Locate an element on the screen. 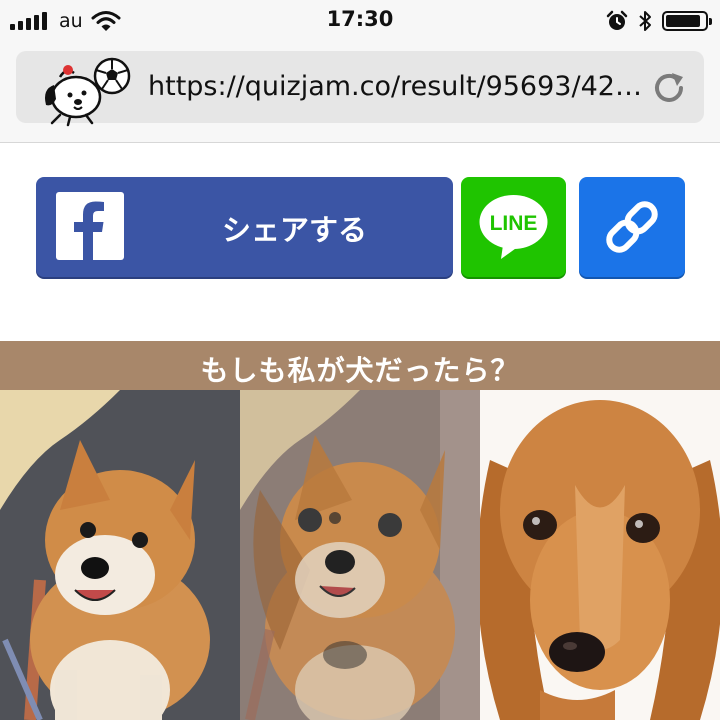 This screenshot has height=720, width=720. status-right is located at coordinates (659, 21).